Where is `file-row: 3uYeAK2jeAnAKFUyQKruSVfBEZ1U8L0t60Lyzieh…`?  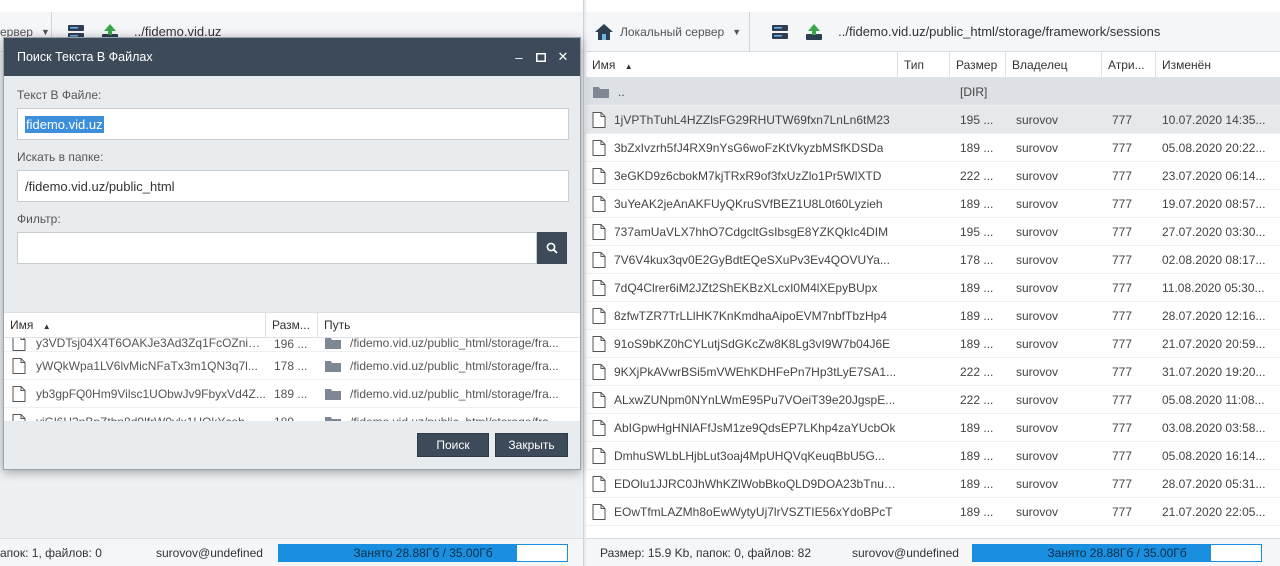 file-row: 3uYeAK2jeAnAKFUyQKruSVfBEZ1U8L0t60Lyzieh… is located at coordinates (933, 204).